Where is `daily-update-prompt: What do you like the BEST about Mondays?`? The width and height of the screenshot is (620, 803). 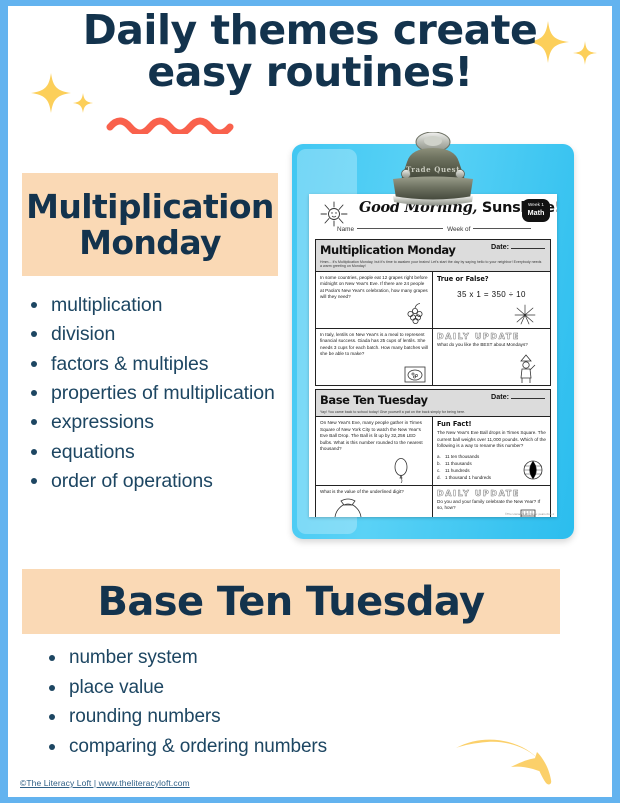
daily-update-prompt: What do you like the BEST about Mondays? is located at coordinates (482, 344).